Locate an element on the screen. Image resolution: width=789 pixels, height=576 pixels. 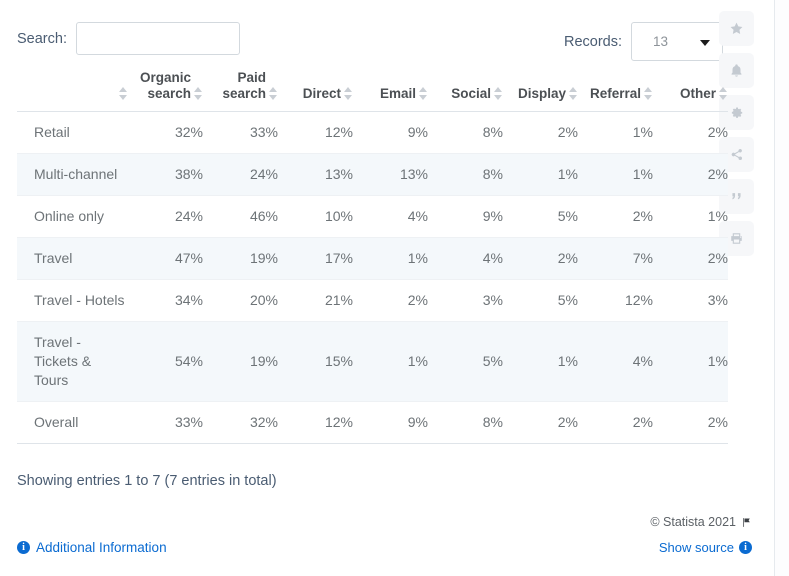
table-controls-bar: Search: Records: 13 is located at coordinates (387, 35).